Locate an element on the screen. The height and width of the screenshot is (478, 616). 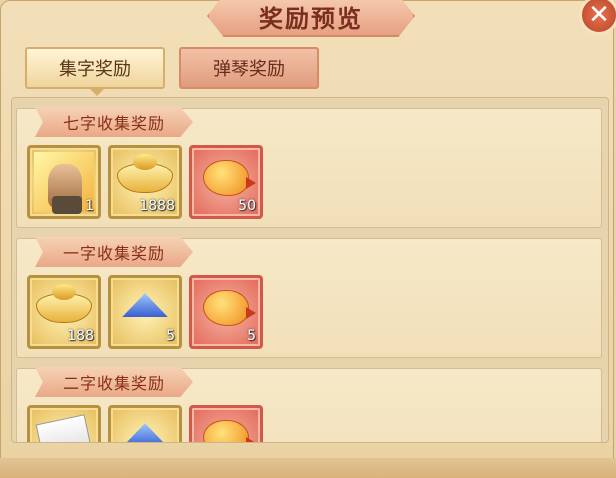
close-icon: ✕ is located at coordinates (597, 17).